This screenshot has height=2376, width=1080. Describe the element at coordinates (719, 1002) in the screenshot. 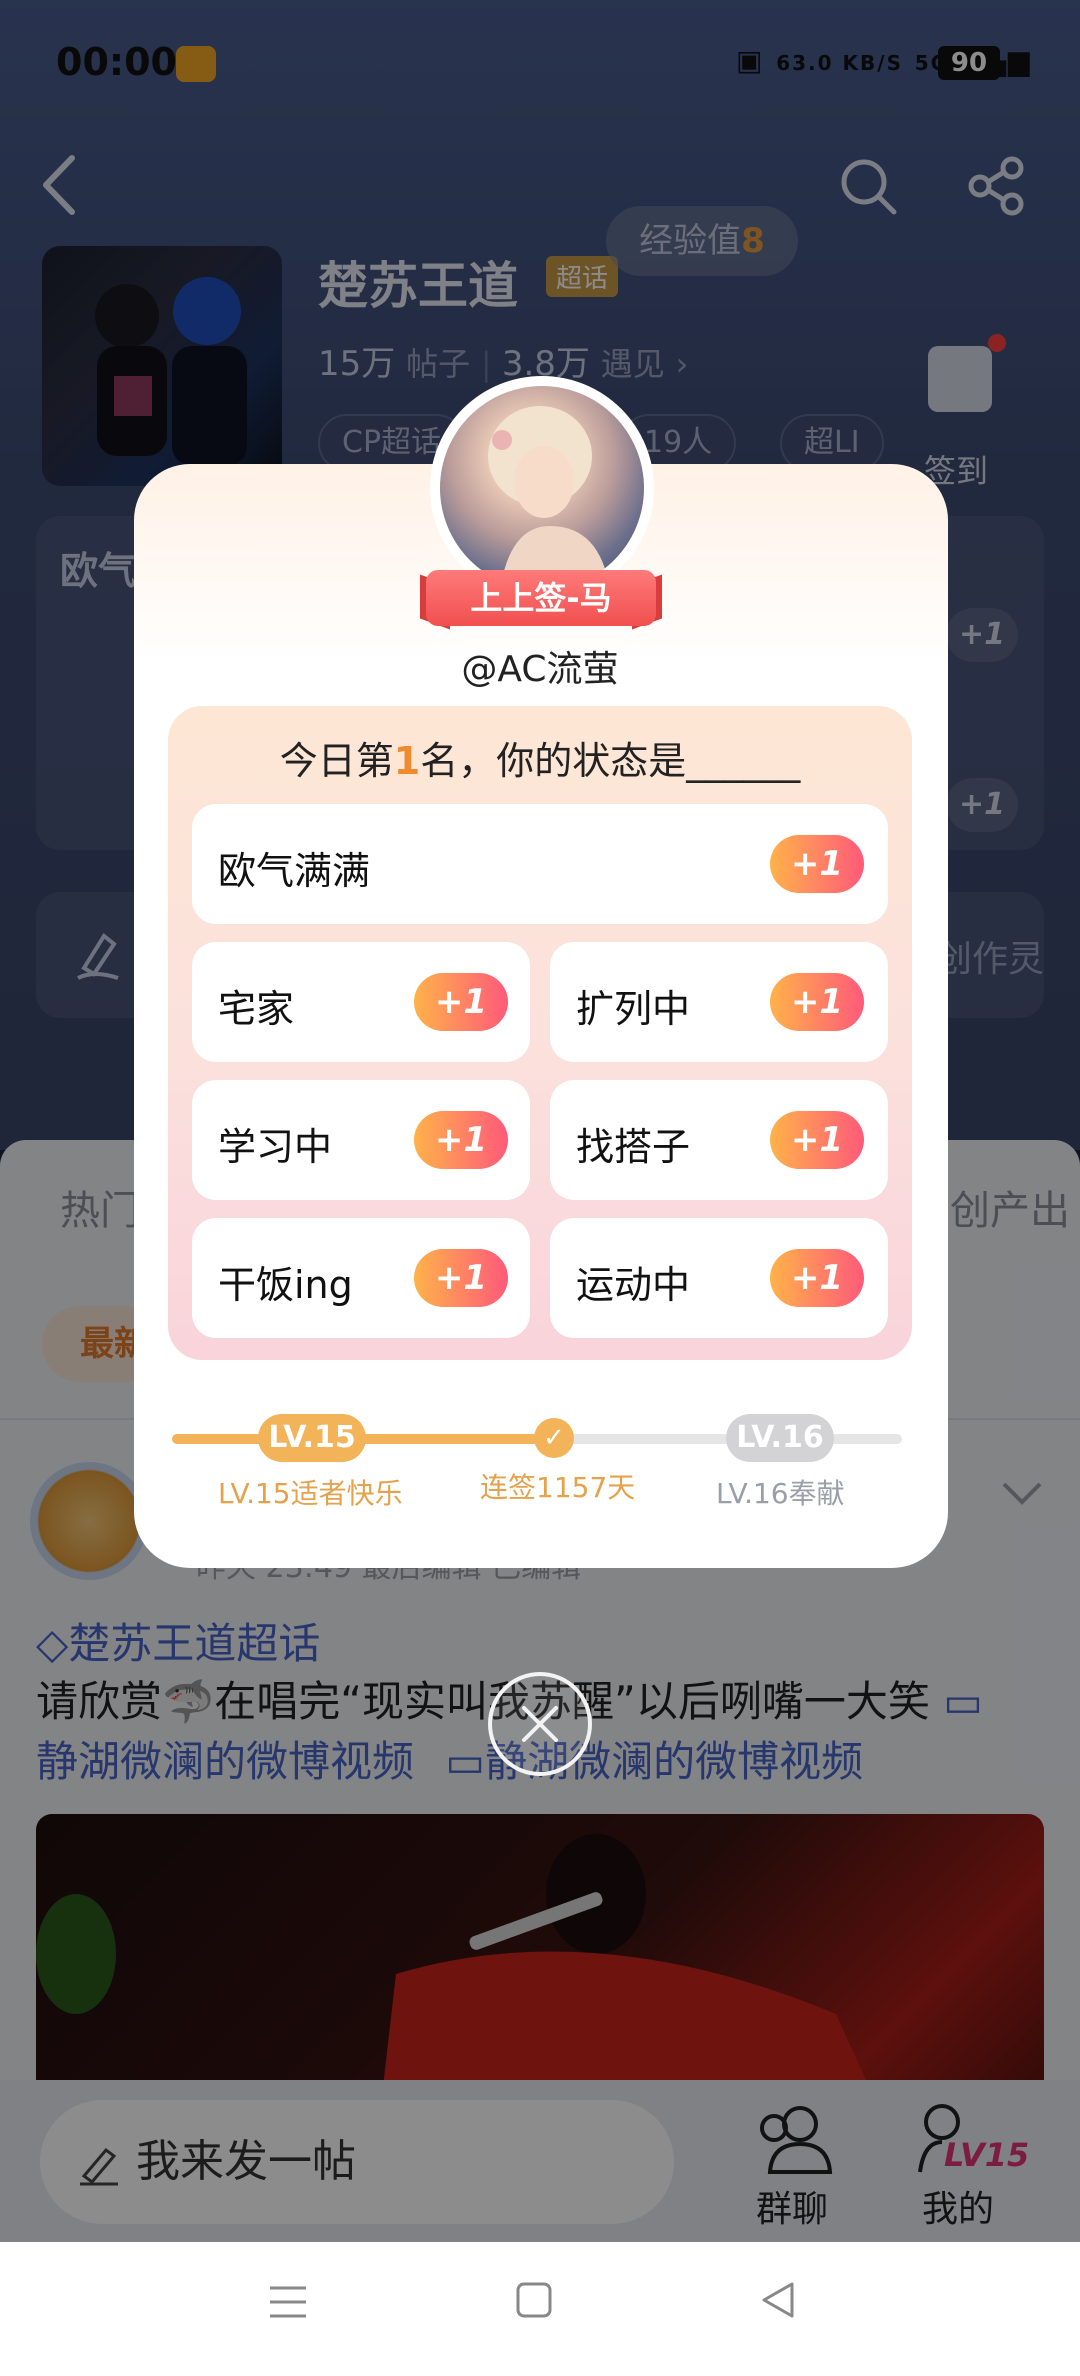

I see `status-option-make-friends: 扩列中 +1` at that location.